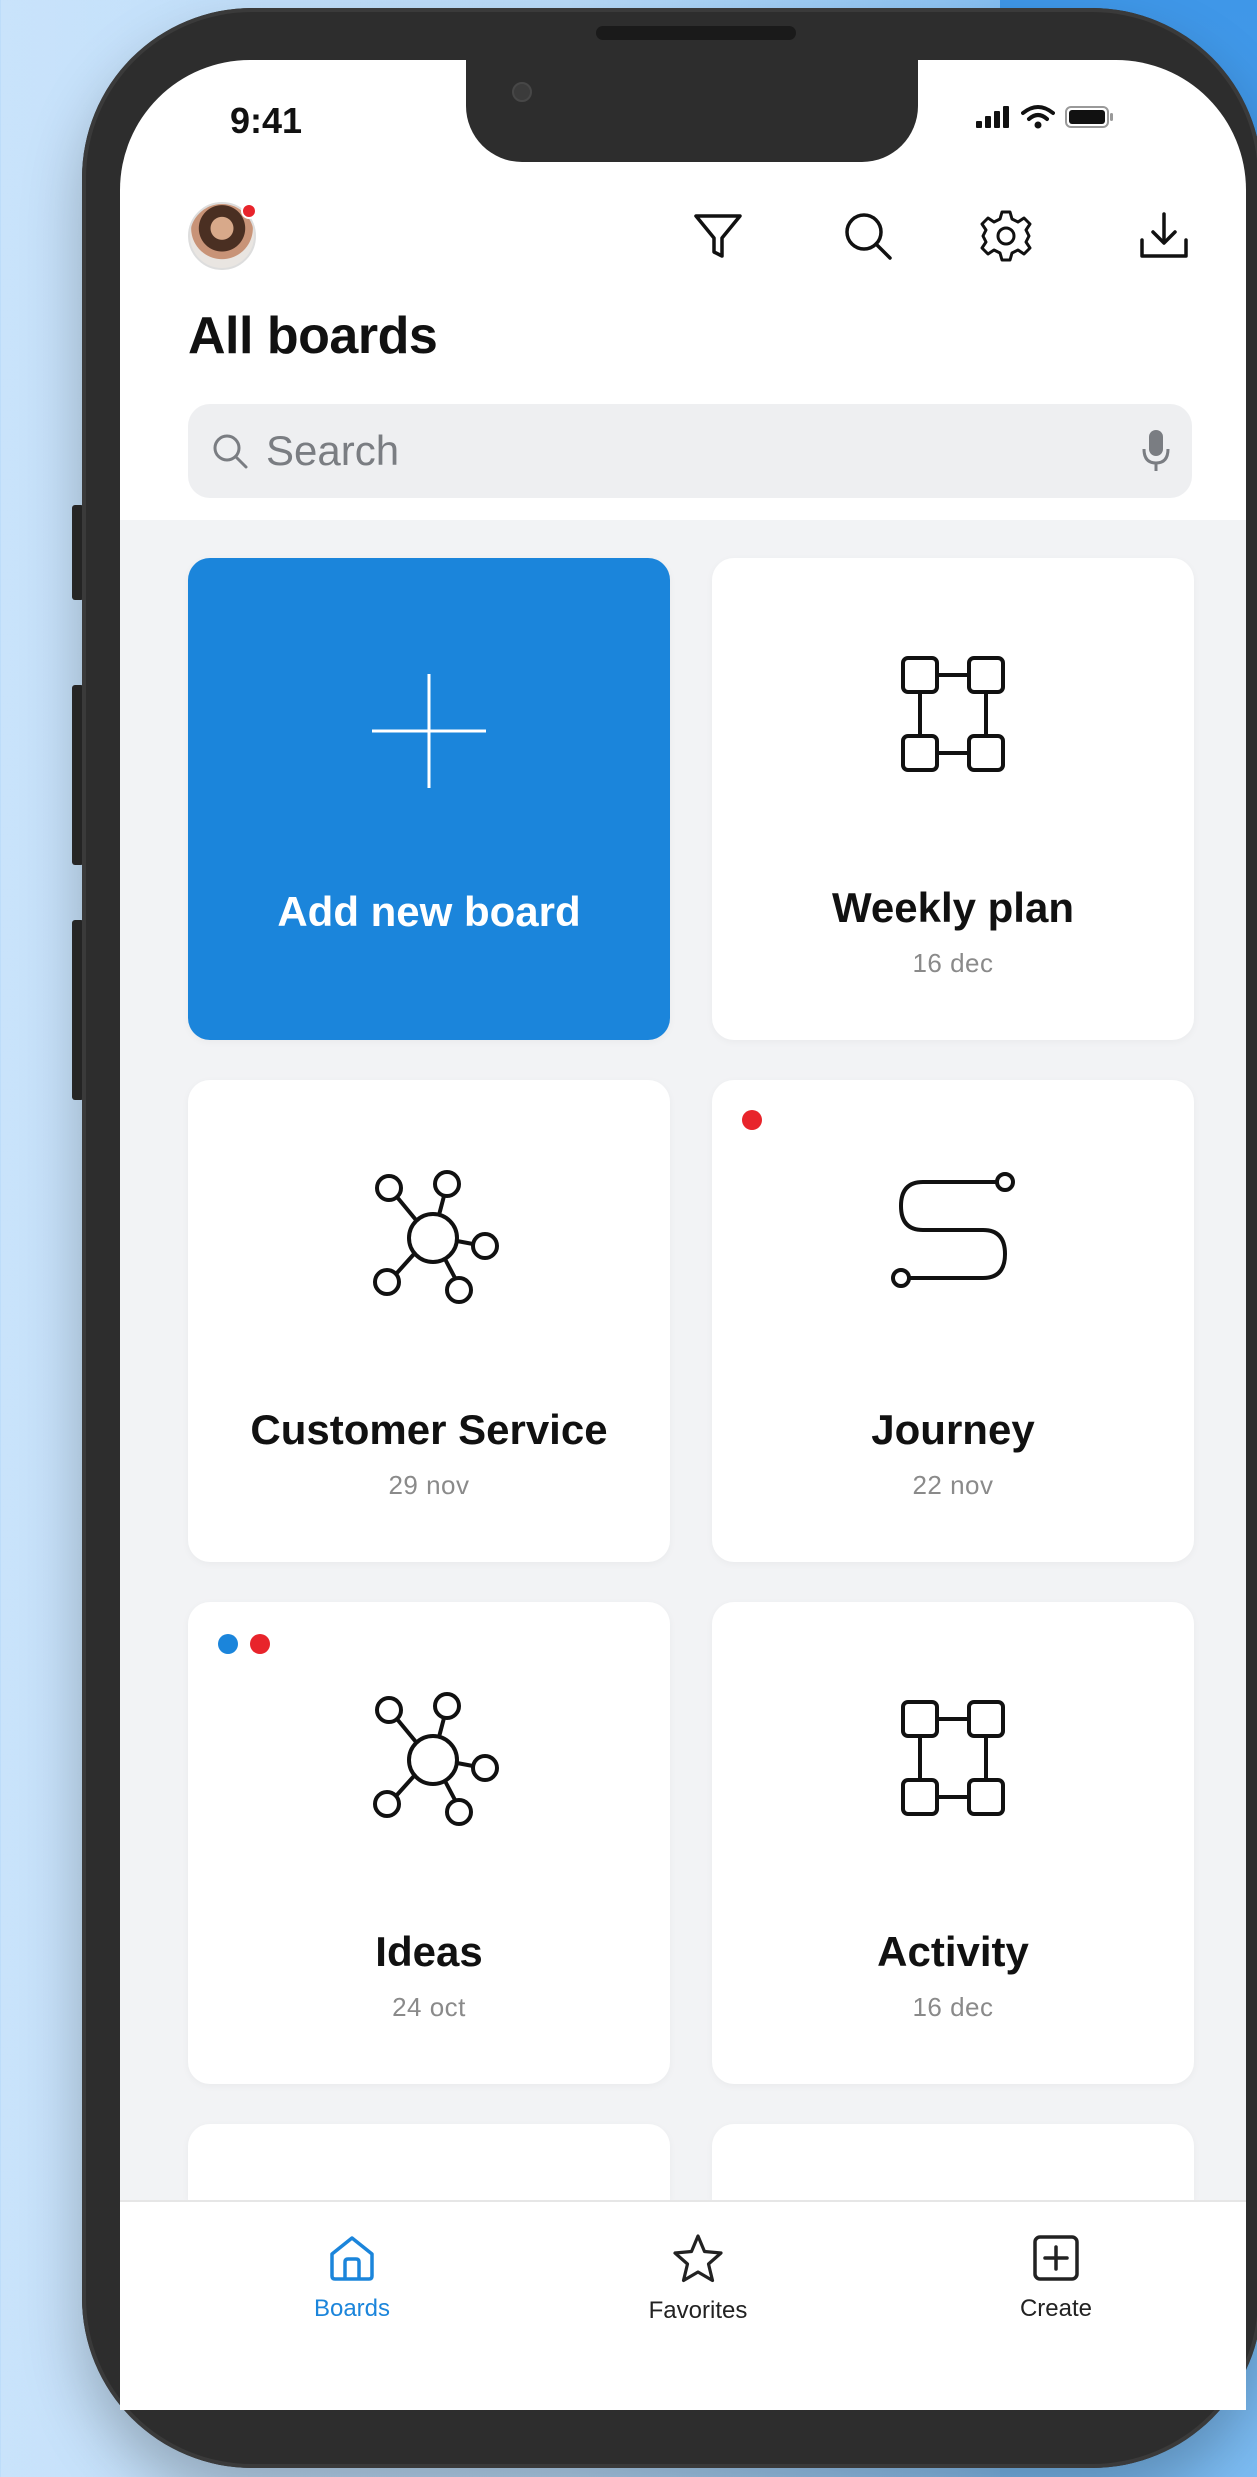 Image resolution: width=1257 pixels, height=2477 pixels. I want to click on tab-boards: Boards, so click(352, 2277).